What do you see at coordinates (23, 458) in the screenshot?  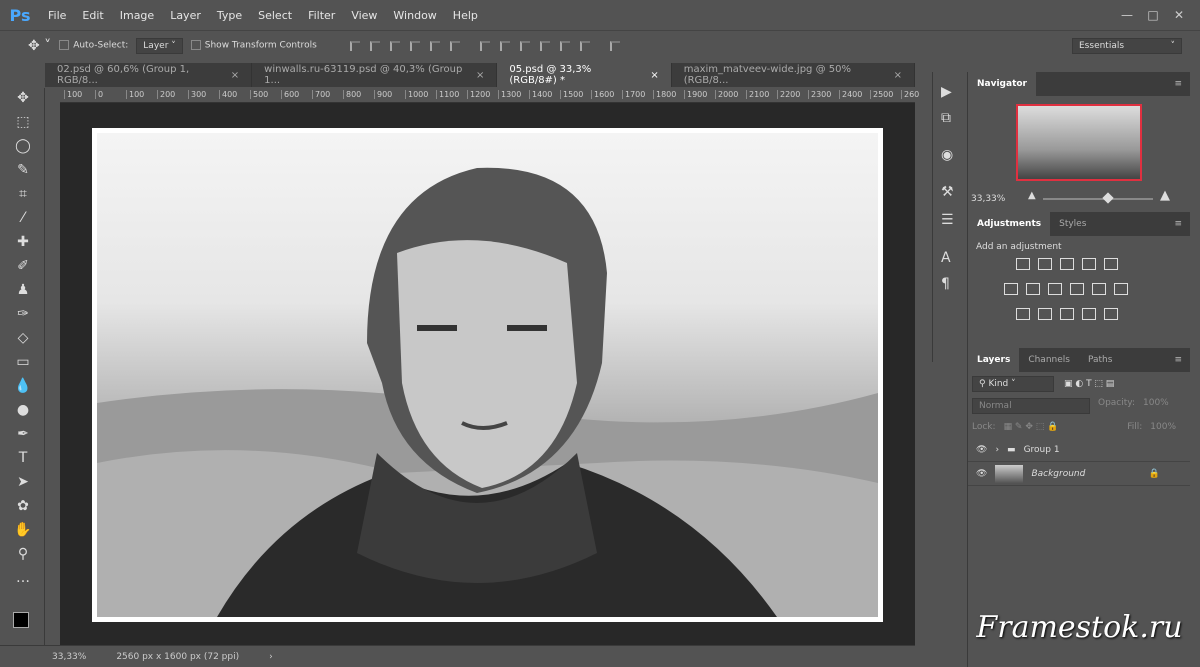 I see `type-tool-icon: T` at bounding box center [23, 458].